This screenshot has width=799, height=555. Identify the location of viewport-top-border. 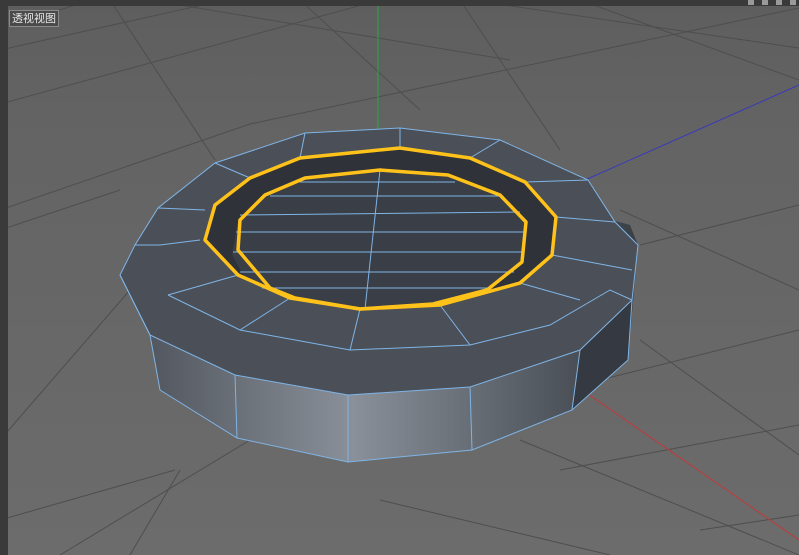
(399, 3).